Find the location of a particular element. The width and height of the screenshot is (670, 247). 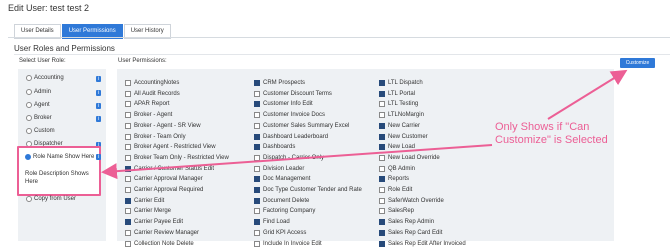

arrow-to-customize is located at coordinates (587, 94).